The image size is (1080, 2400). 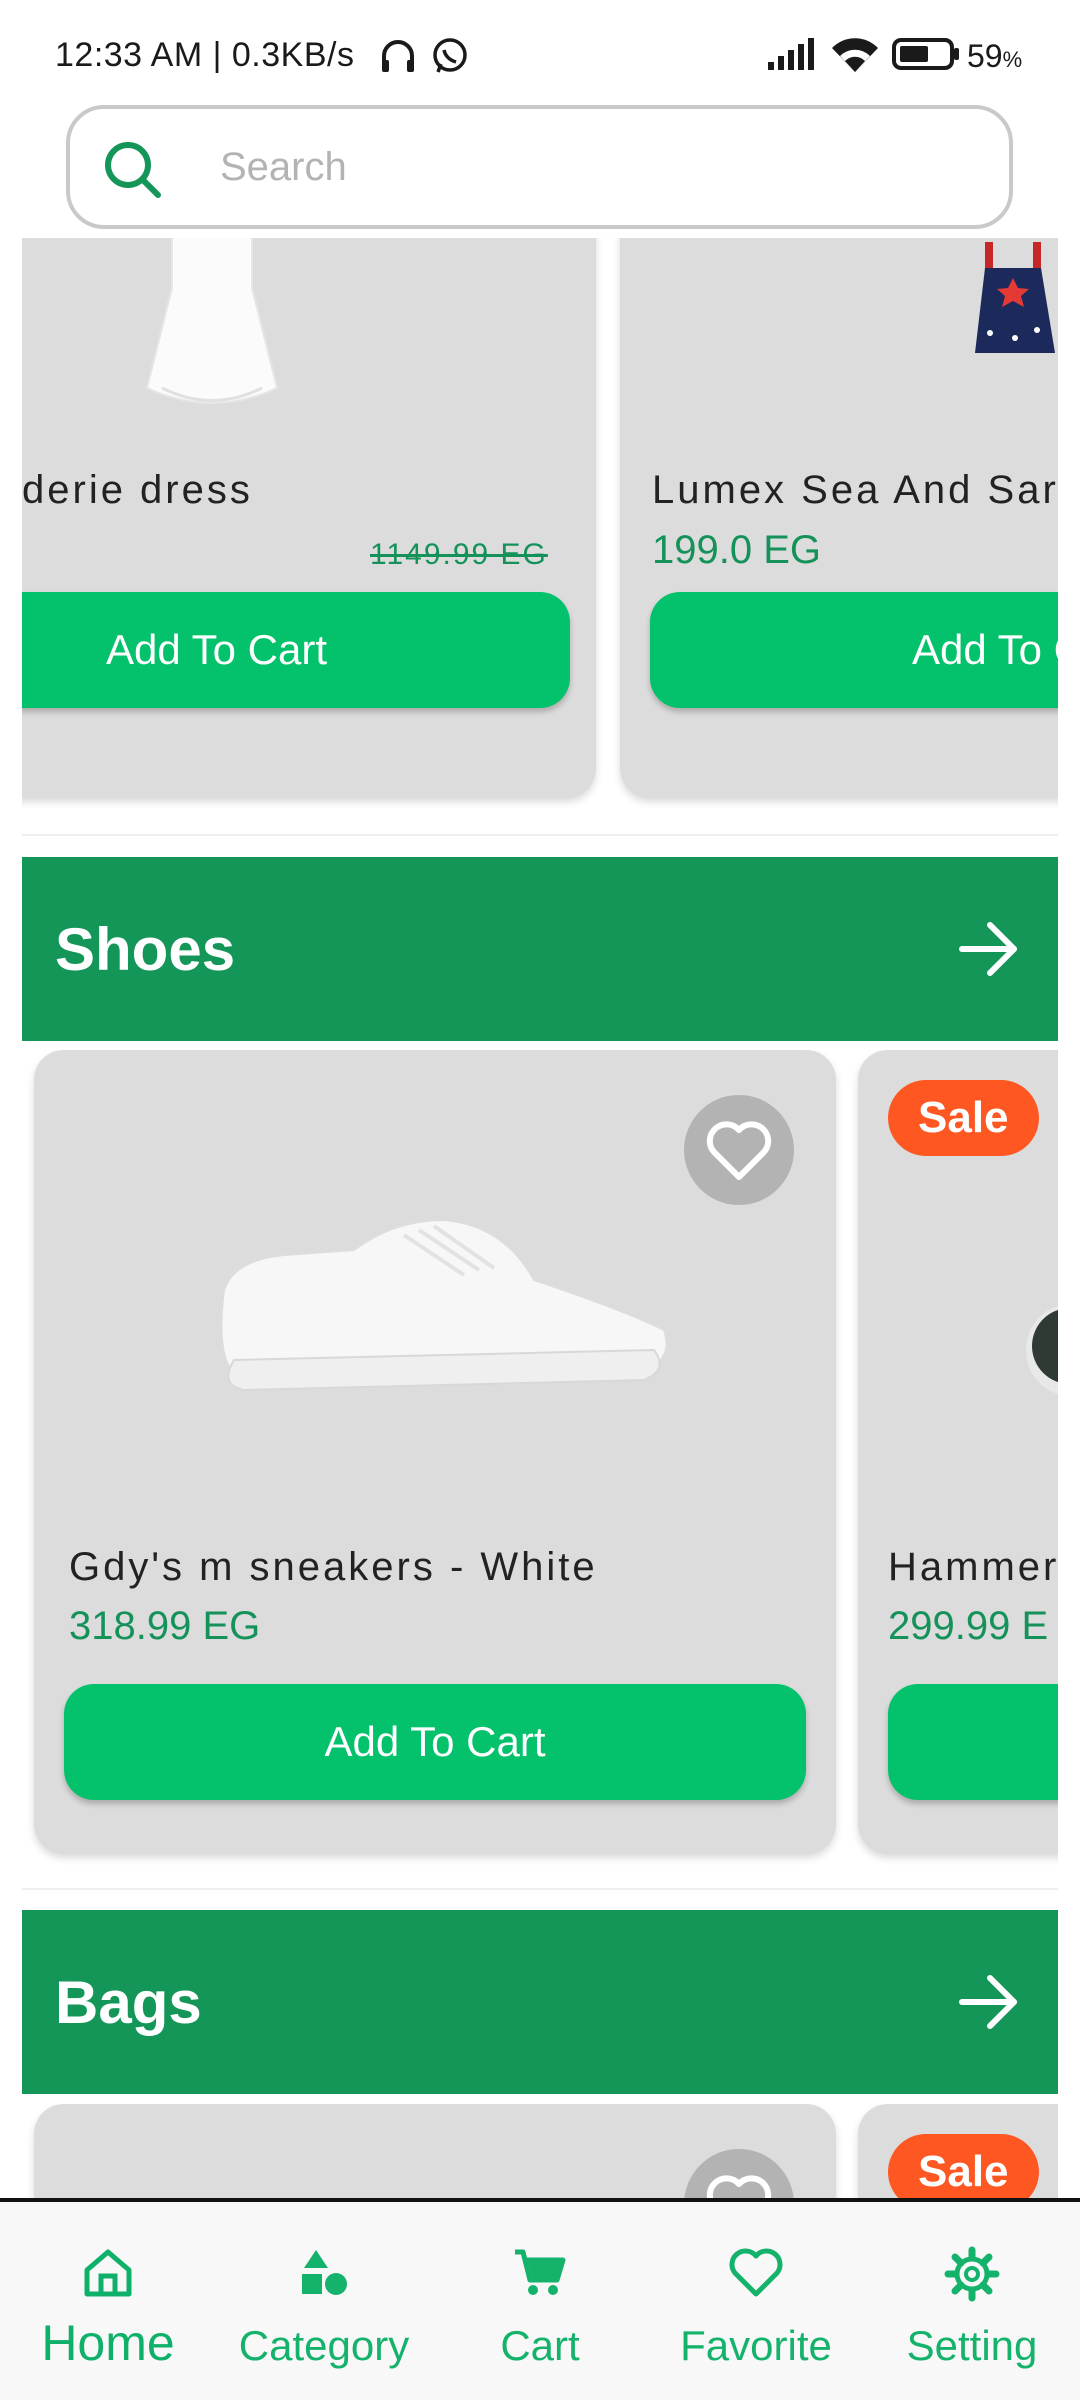 What do you see at coordinates (540, 949) in the screenshot?
I see `section-header-shoes: Shoes` at bounding box center [540, 949].